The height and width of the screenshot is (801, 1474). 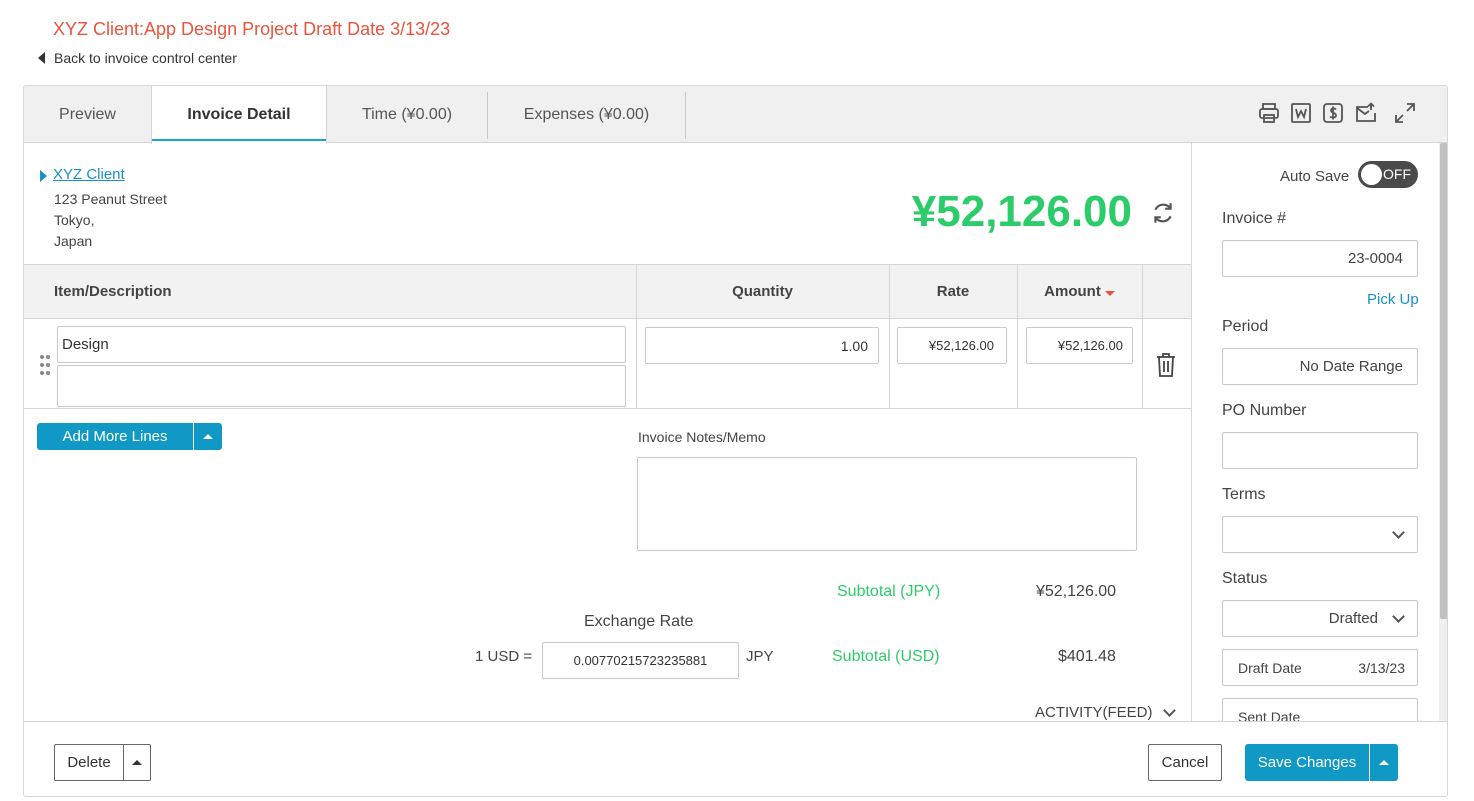 What do you see at coordinates (113, 291) in the screenshot?
I see `column-header-item: Item/Description` at bounding box center [113, 291].